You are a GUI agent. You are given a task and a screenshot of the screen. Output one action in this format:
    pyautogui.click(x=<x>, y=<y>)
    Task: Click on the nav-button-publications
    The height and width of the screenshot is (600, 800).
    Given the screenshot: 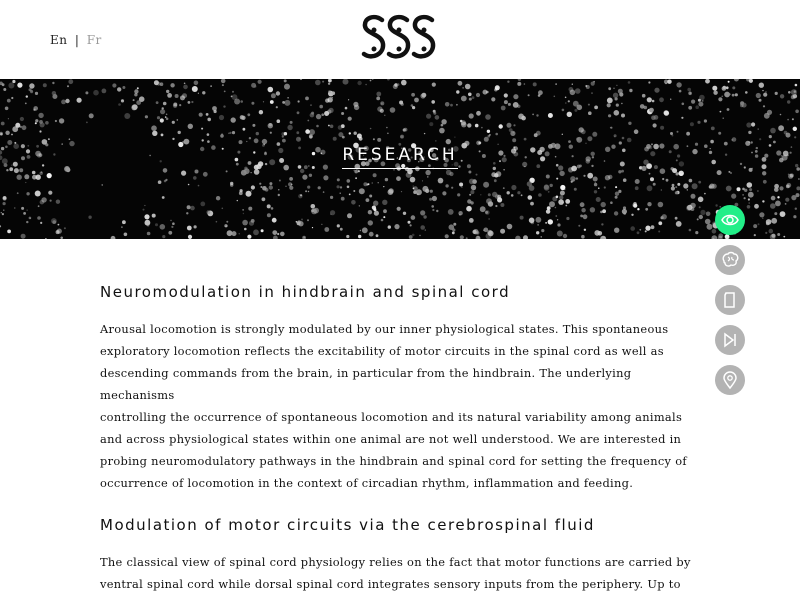 What is the action you would take?
    pyautogui.click(x=730, y=300)
    